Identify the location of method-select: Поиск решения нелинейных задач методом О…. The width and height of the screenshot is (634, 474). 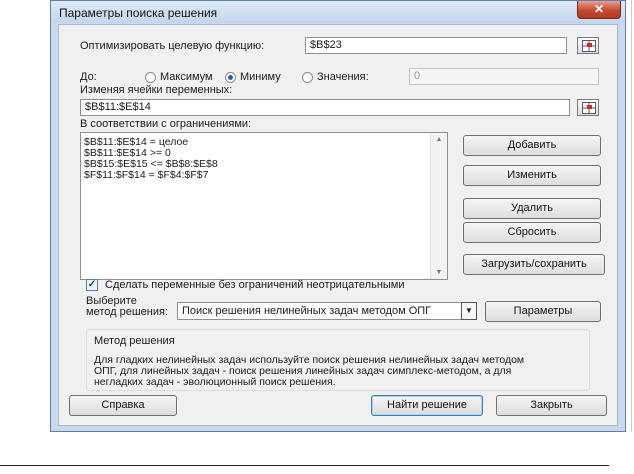
(327, 311).